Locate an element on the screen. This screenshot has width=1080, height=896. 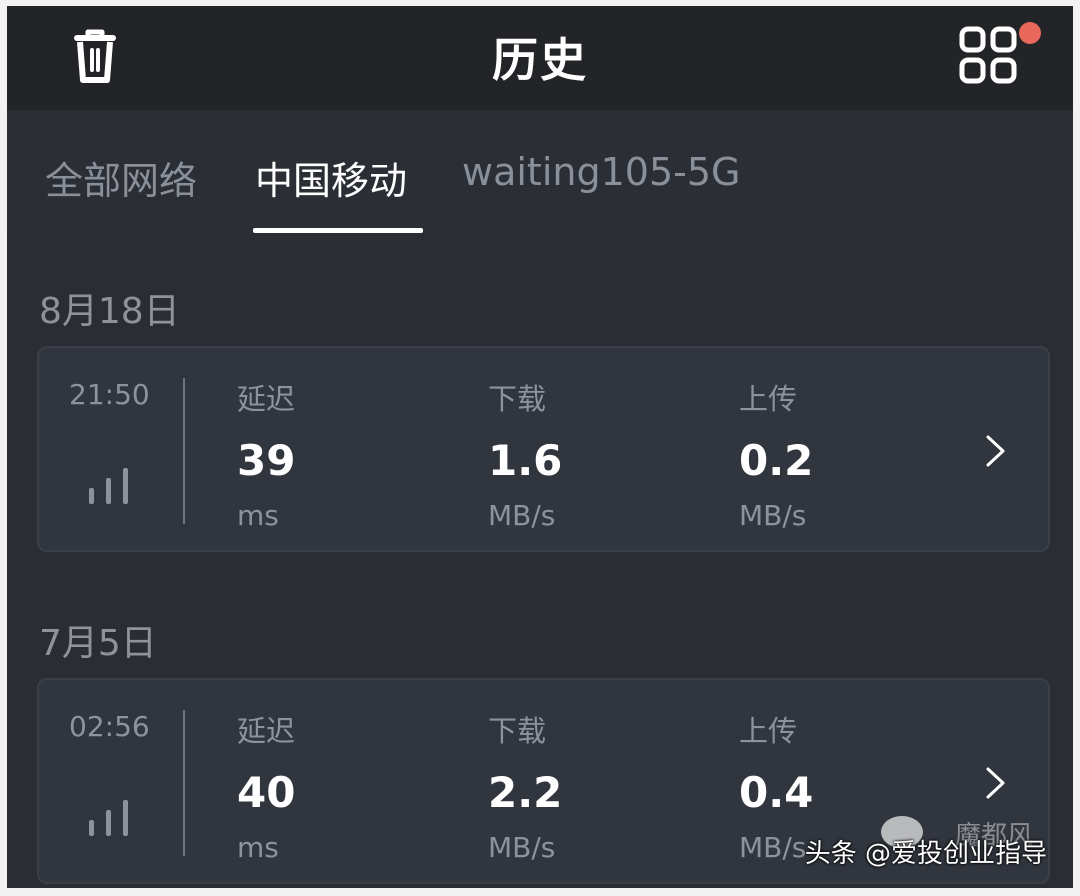
network-tabs: 全部网络 中国移动 waiting105-5G is located at coordinates (540, 171).